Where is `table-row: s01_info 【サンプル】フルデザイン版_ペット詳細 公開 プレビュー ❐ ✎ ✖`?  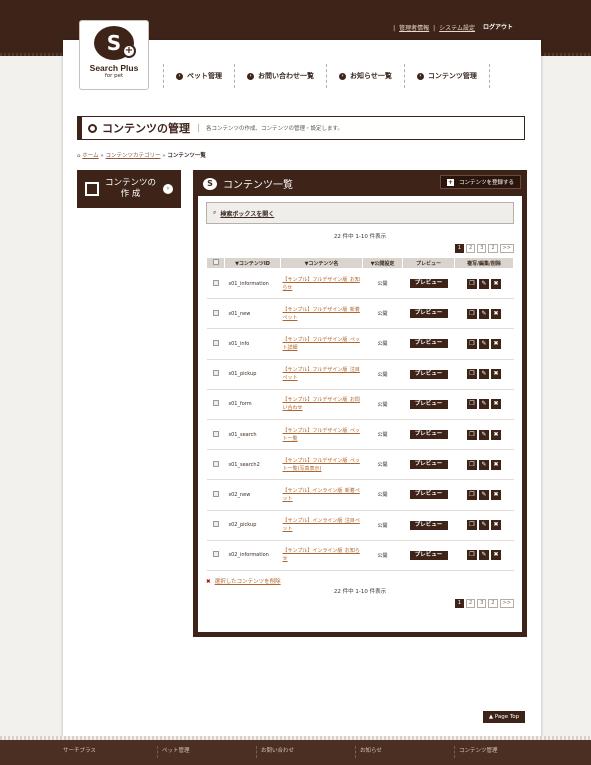
table-row: s01_info 【サンプル】フルデザイン版_ペット詳細 公開 プレビュー ❐ ✎ ✖ is located at coordinates (360, 344).